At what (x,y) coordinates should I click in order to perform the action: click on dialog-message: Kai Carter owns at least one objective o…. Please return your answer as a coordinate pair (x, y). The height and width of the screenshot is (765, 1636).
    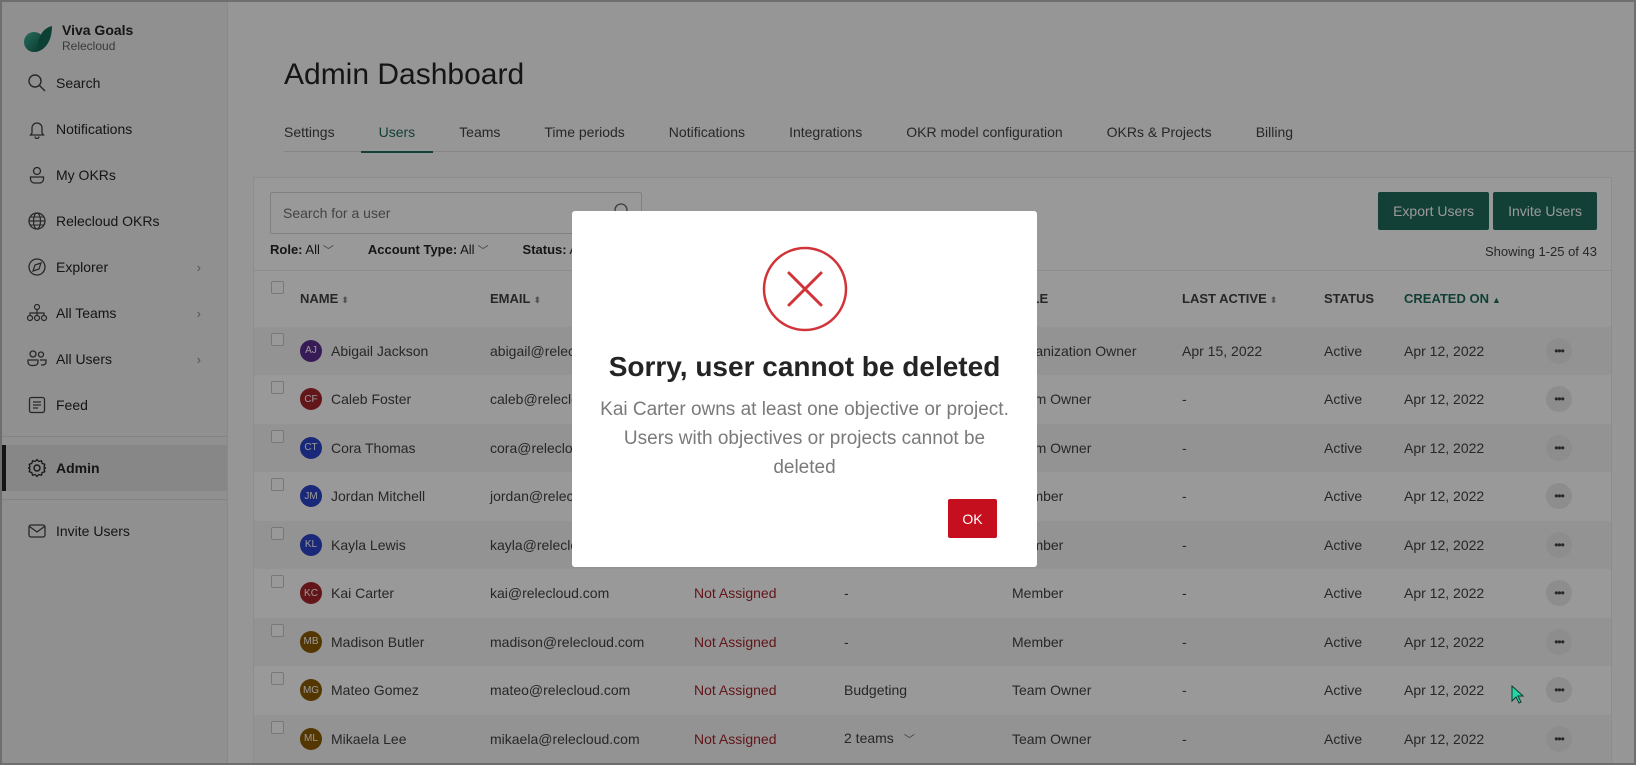
    Looking at the image, I should click on (804, 438).